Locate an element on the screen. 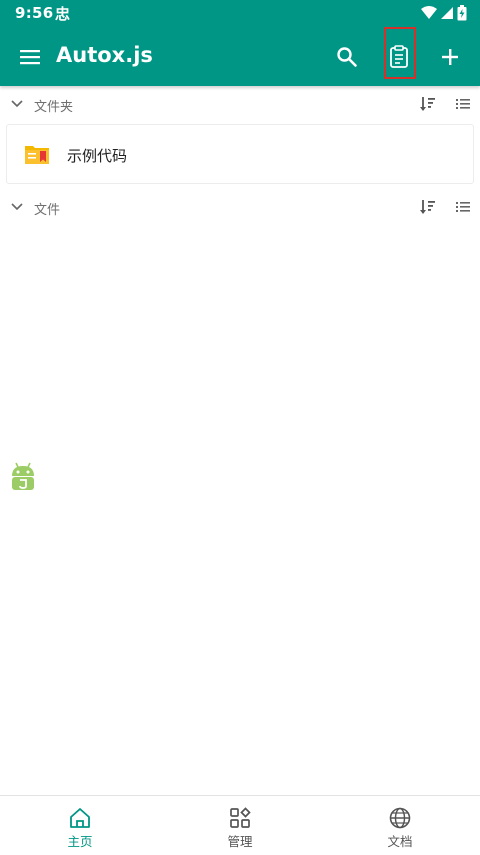 This screenshot has height=855, width=480. bottom-navigation: 主页 管理 文档 is located at coordinates (240, 825).